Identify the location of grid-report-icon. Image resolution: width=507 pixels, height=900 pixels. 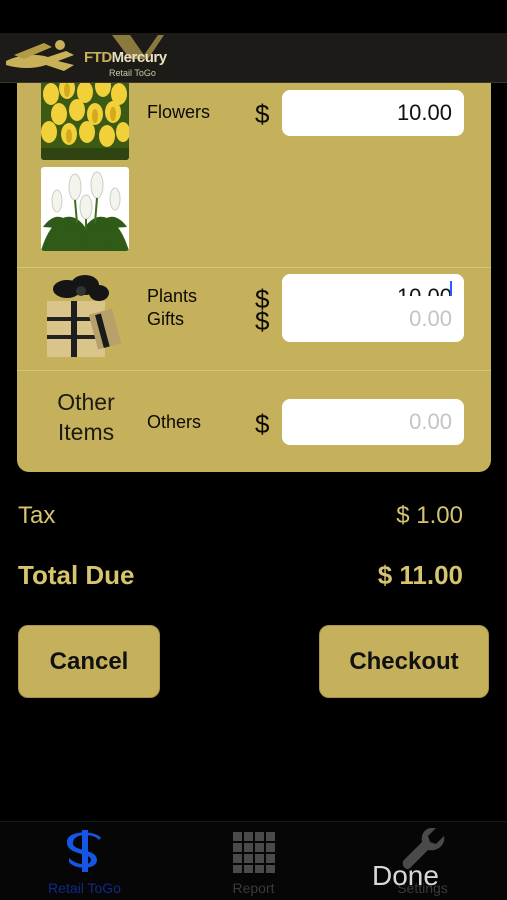
(253, 852).